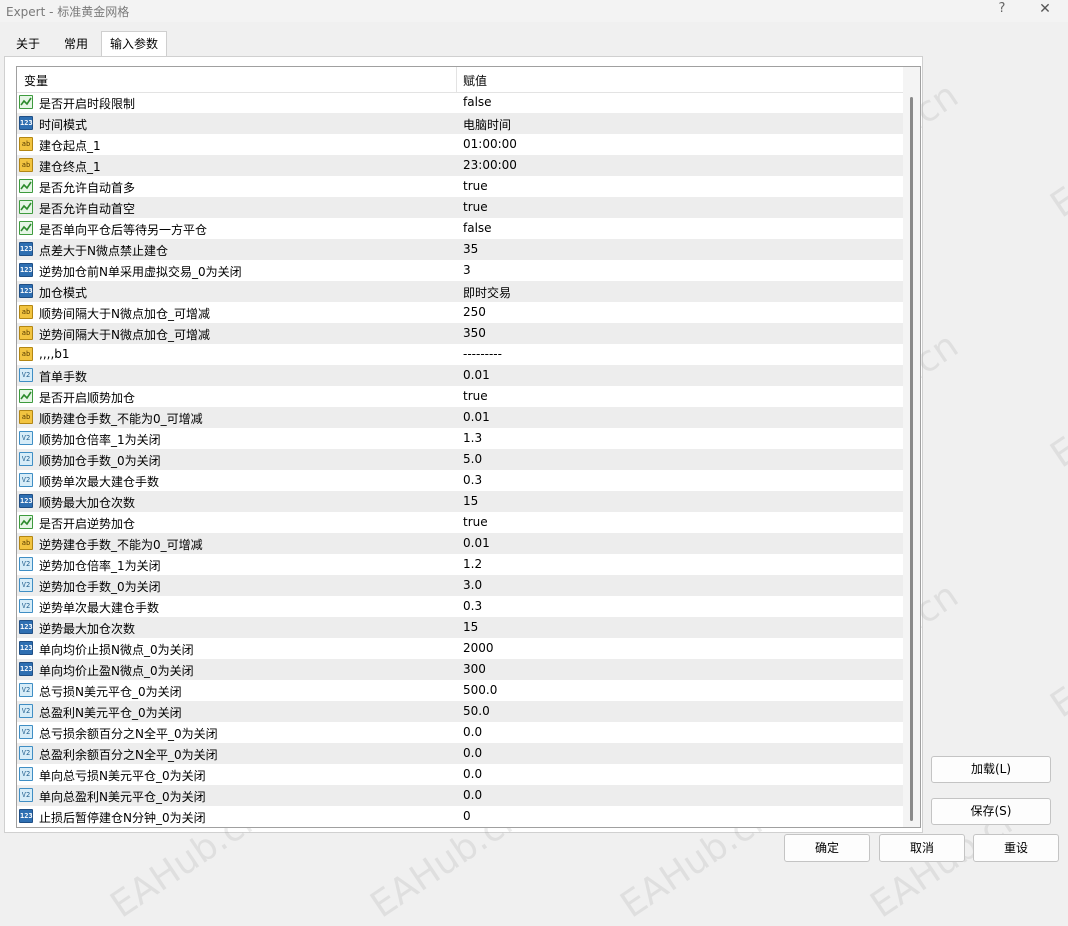 This screenshot has height=926, width=1068. I want to click on table-row: 123 点差大于N微点禁止建仓 35, so click(460, 249).